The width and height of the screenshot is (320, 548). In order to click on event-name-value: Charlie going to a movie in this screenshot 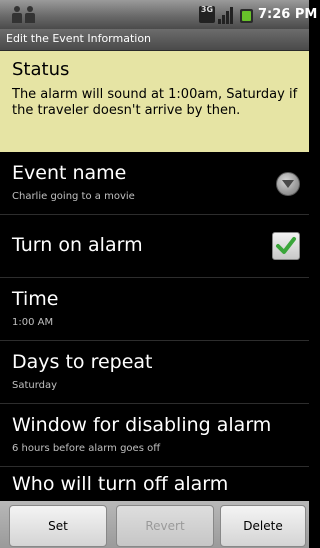, I will do `click(73, 196)`.